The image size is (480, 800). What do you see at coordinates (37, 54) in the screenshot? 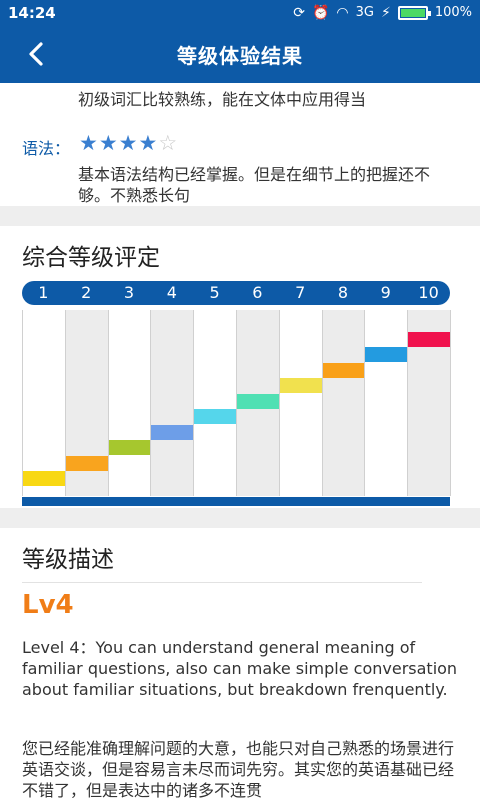
I see `chevron-left-icon` at bounding box center [37, 54].